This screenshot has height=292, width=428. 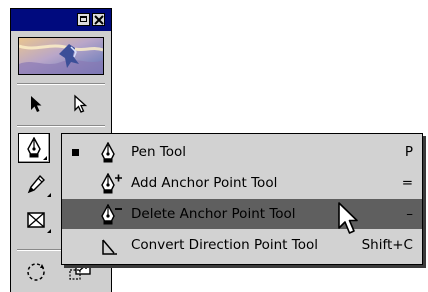 I want to click on close-icon, so click(x=98, y=19).